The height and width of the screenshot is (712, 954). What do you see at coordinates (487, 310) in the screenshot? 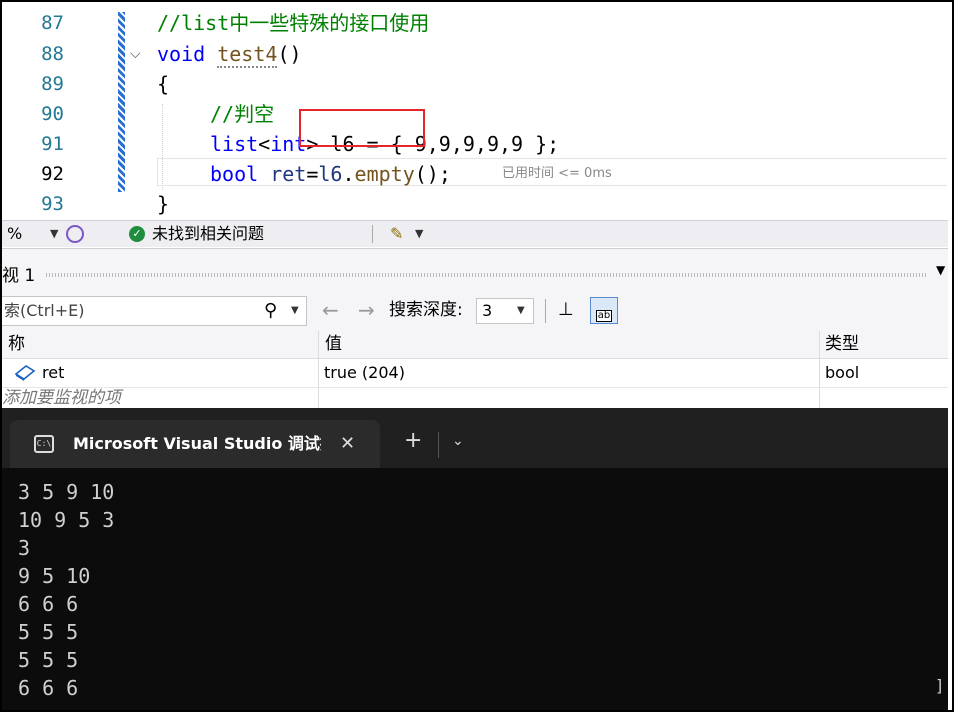
I see `search-depth-value: 3` at bounding box center [487, 310].